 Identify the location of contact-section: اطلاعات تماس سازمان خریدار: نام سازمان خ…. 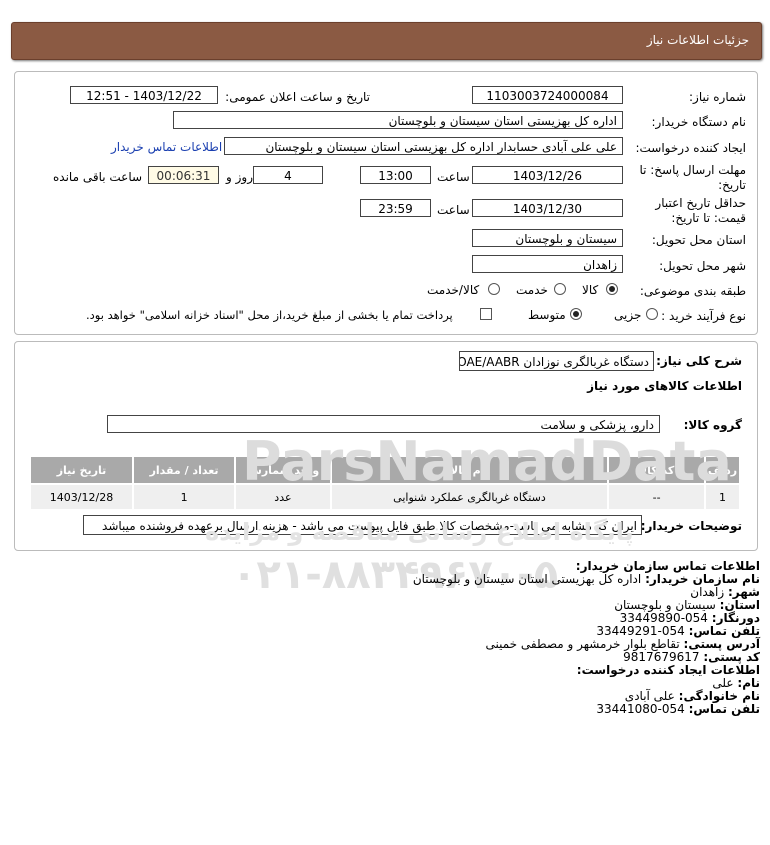
(586, 638).